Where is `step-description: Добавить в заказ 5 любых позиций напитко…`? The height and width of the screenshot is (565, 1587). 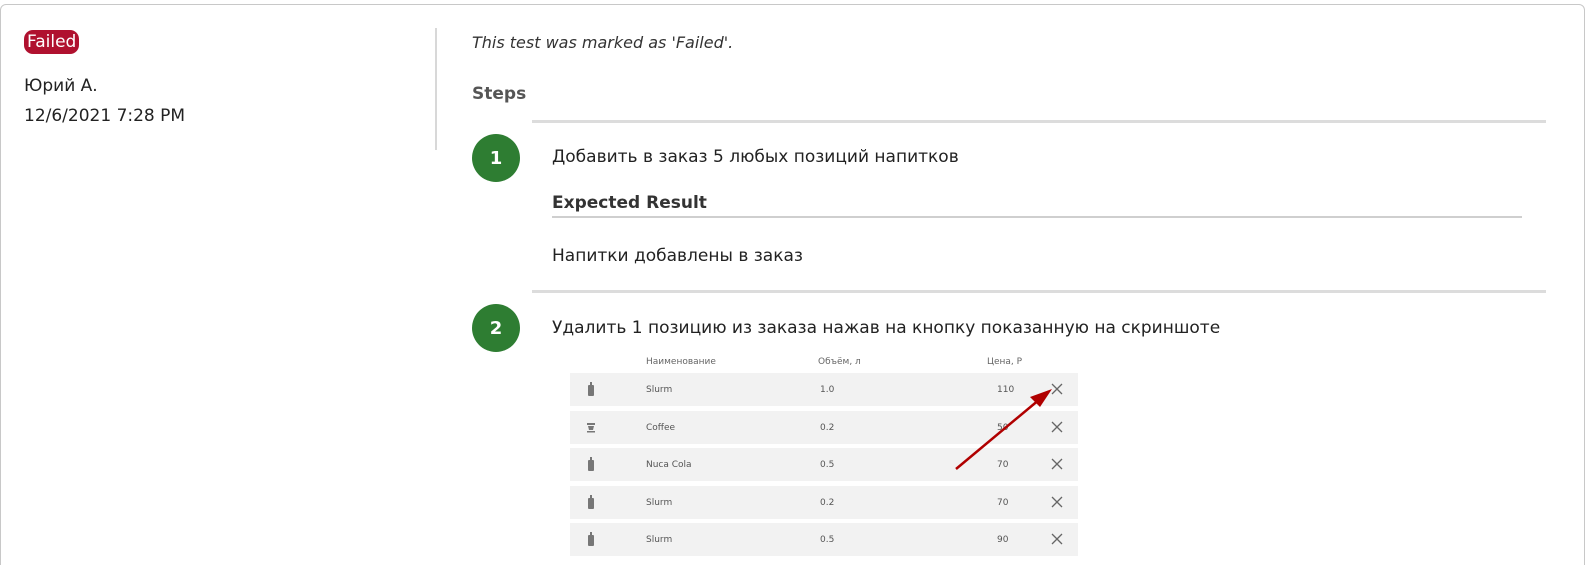 step-description: Добавить в заказ 5 любых позиций напитко… is located at coordinates (755, 157).